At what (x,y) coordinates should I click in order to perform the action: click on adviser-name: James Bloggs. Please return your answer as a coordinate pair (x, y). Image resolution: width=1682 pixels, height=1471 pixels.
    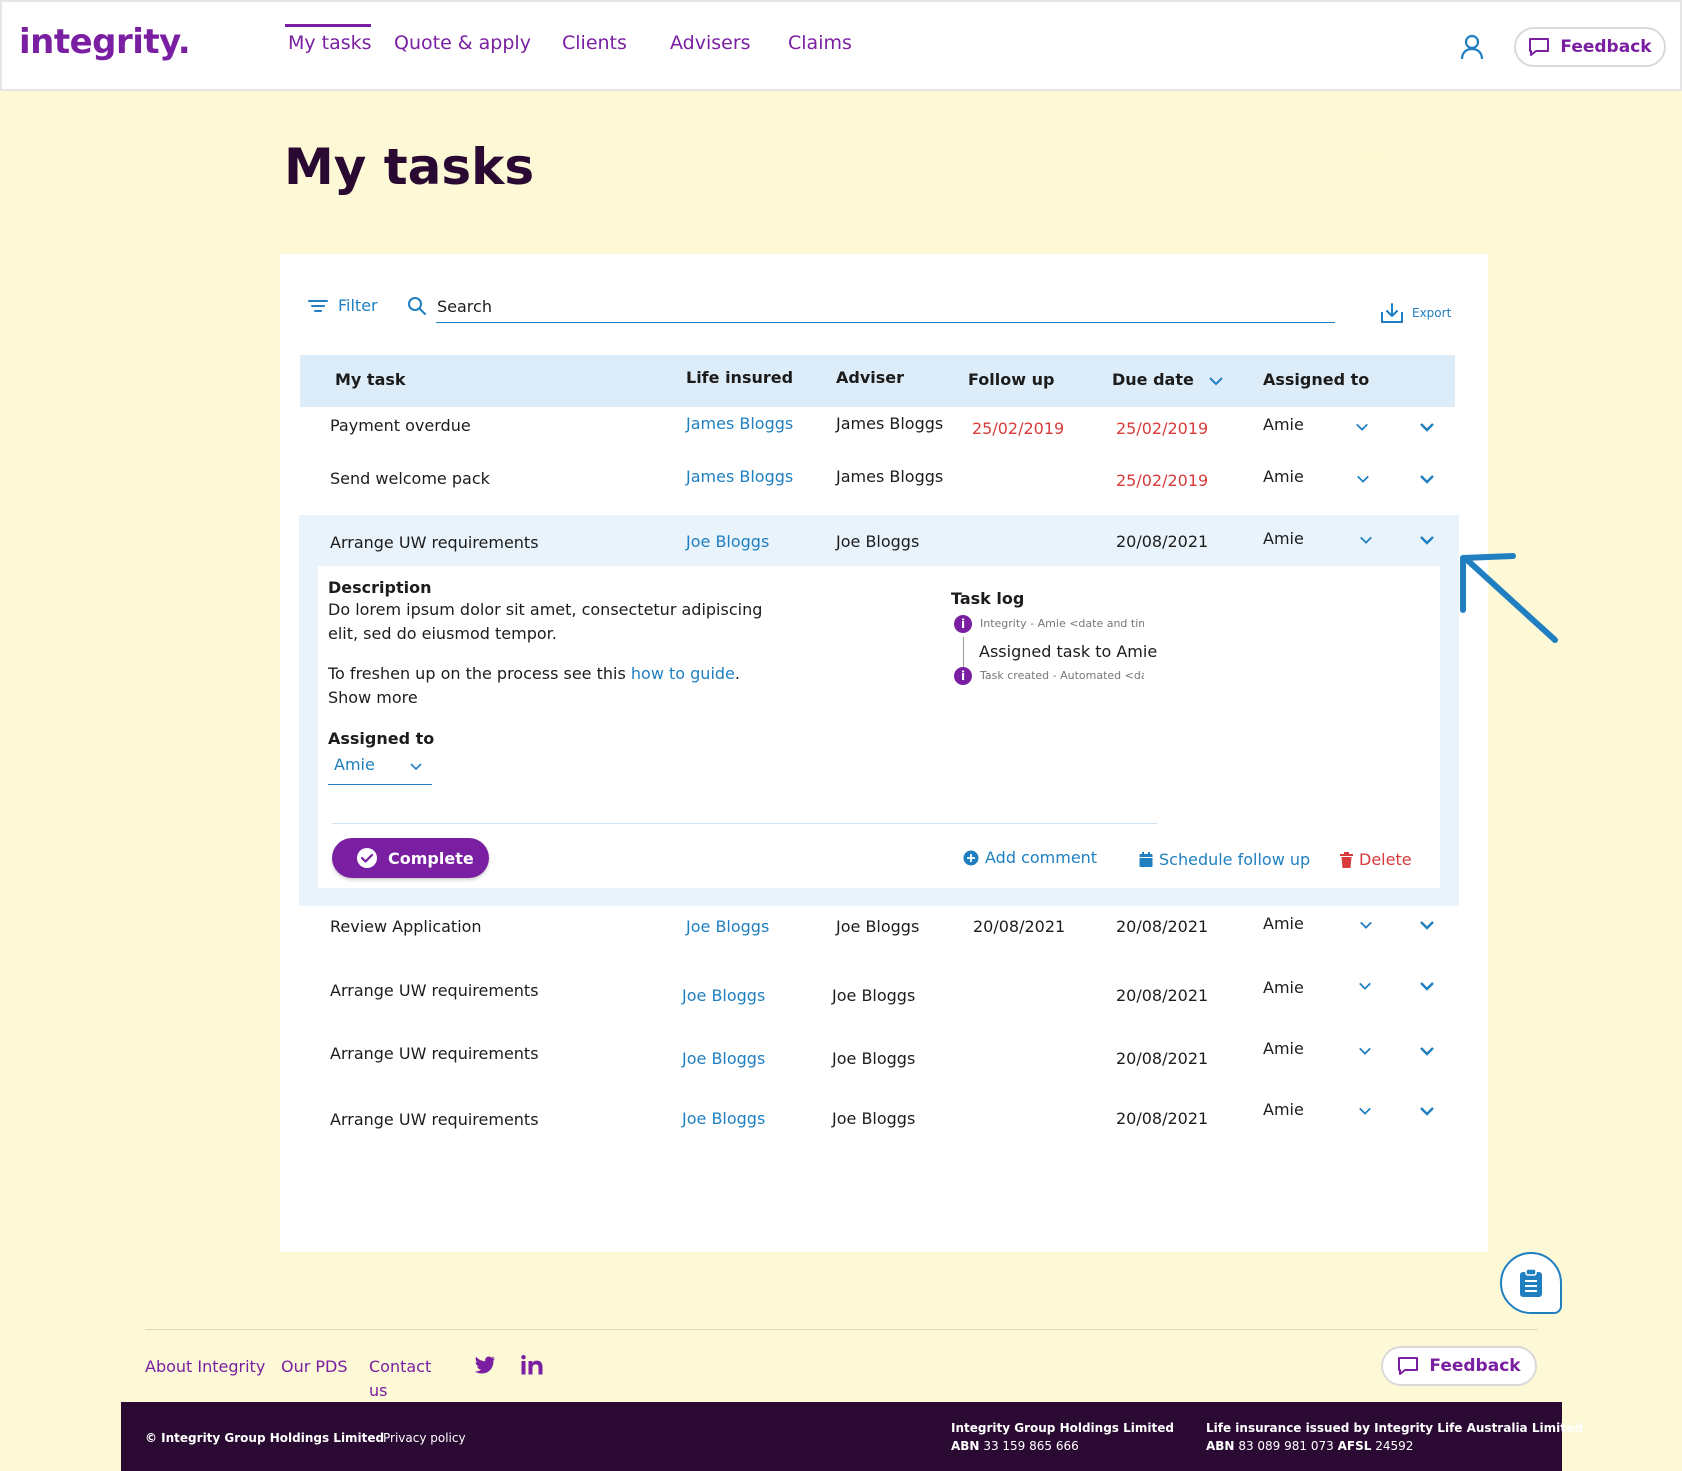
    Looking at the image, I should click on (890, 423).